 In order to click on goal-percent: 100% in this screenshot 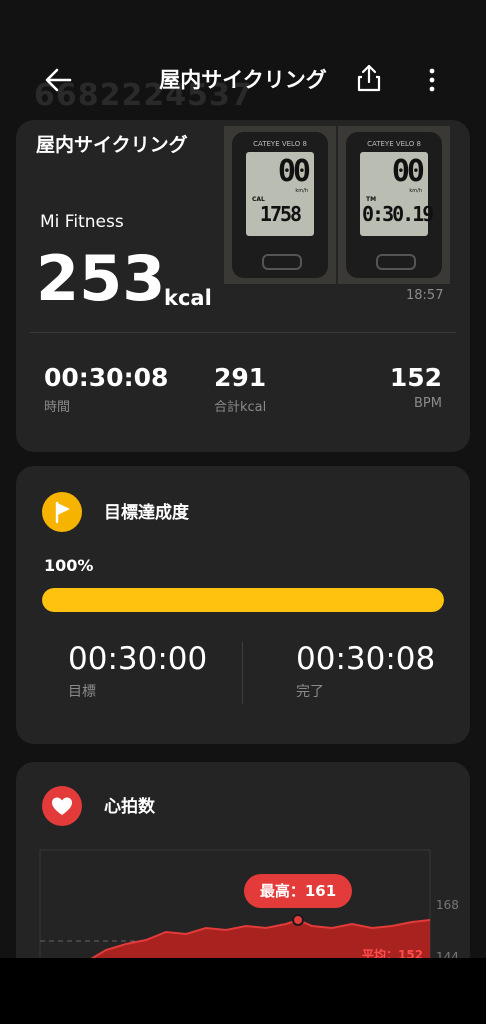, I will do `click(69, 565)`.